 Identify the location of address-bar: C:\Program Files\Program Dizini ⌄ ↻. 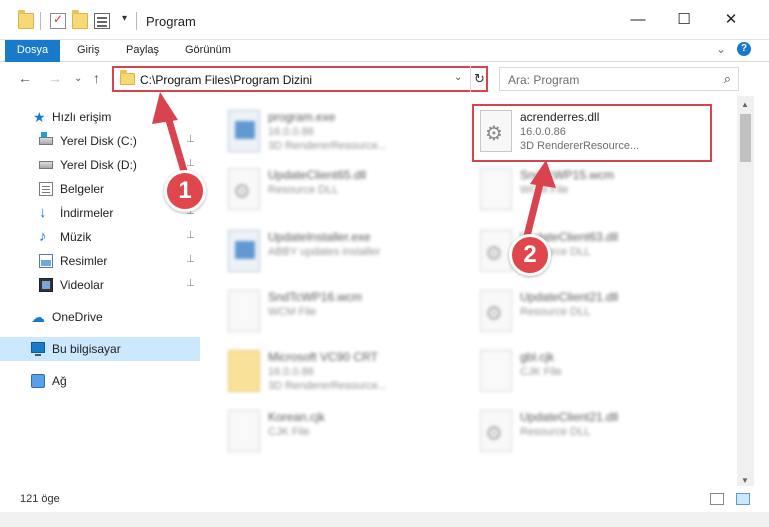
(300, 79).